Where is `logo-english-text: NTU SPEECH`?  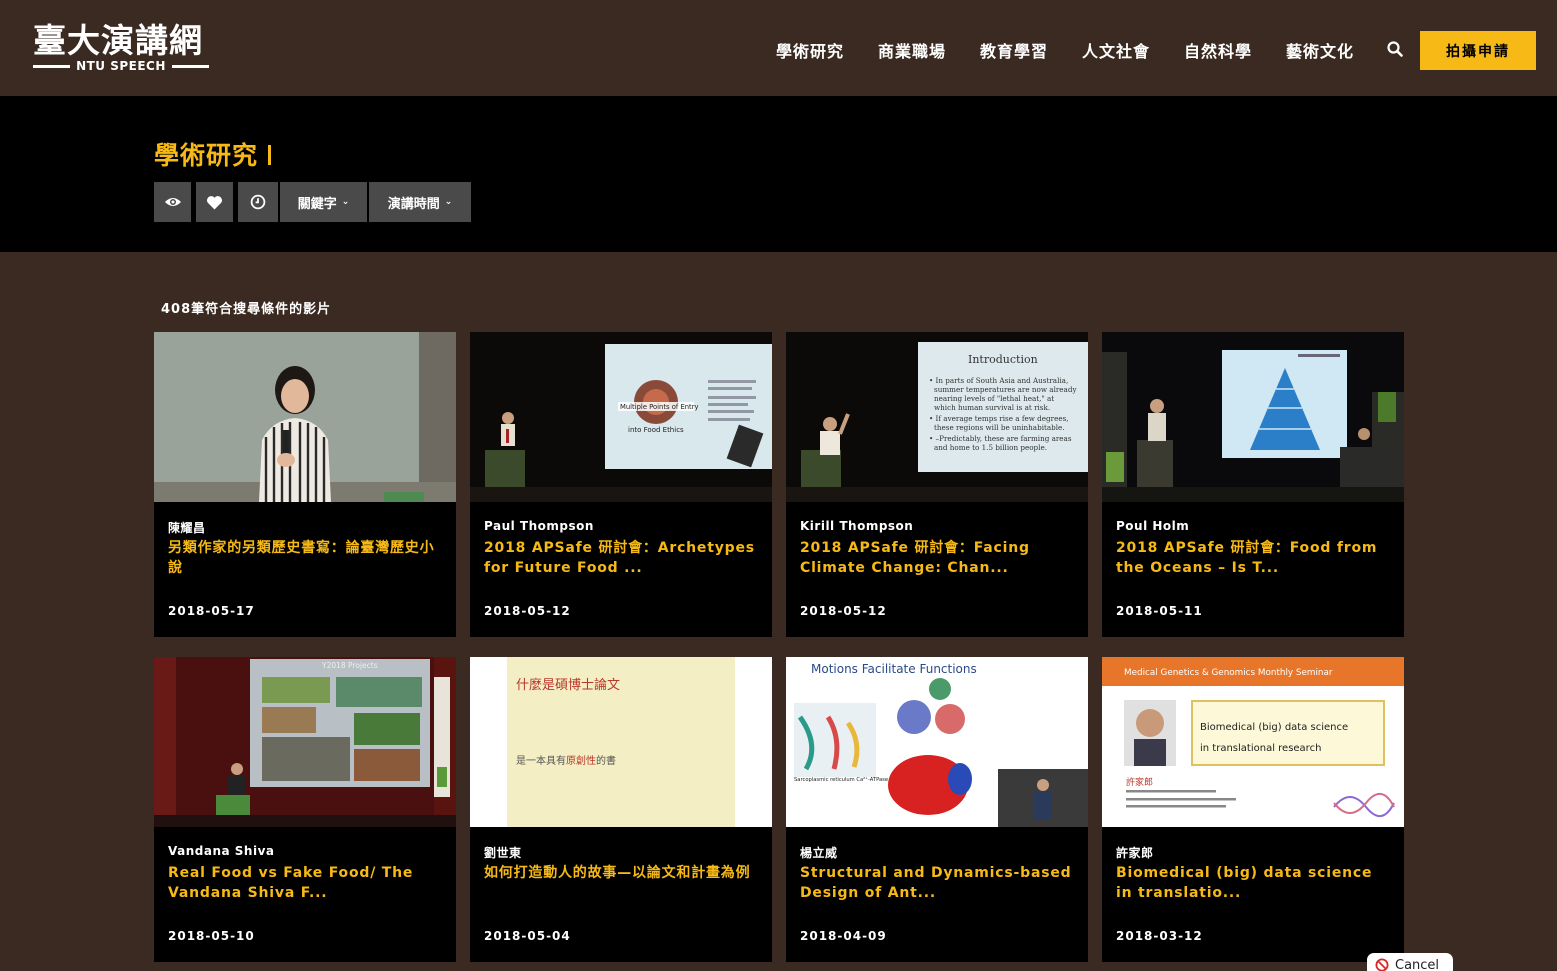
logo-english-text: NTU SPEECH is located at coordinates (121, 66).